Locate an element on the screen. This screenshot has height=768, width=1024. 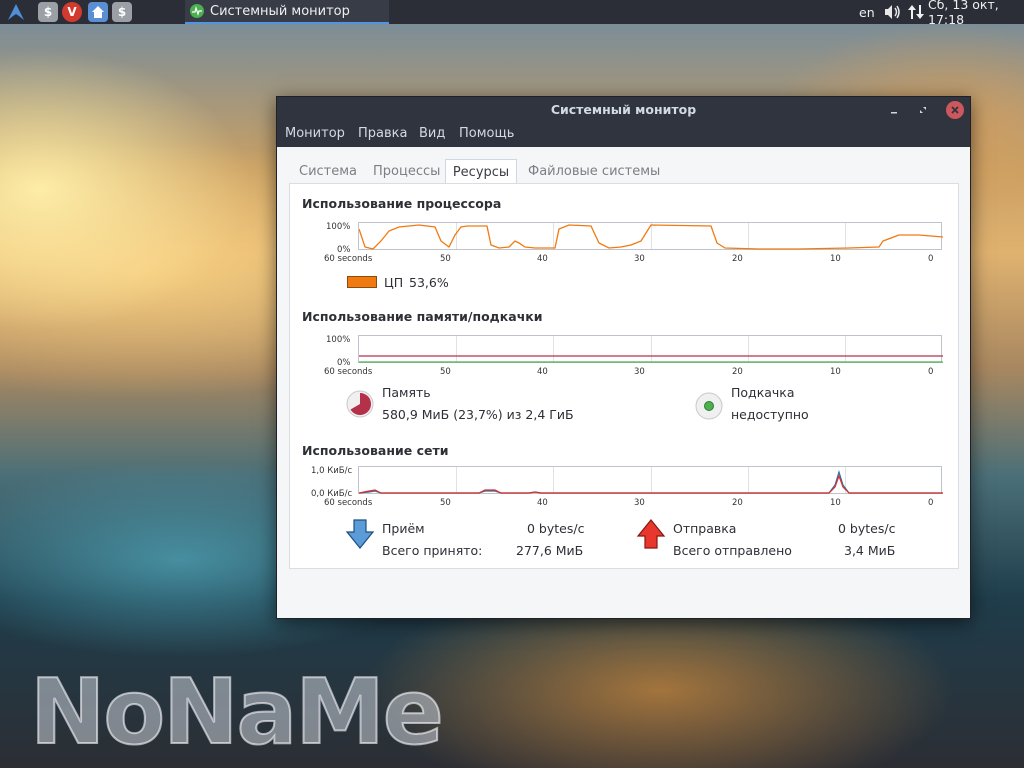
send-total-label: Всего отправлено is located at coordinates (732, 550).